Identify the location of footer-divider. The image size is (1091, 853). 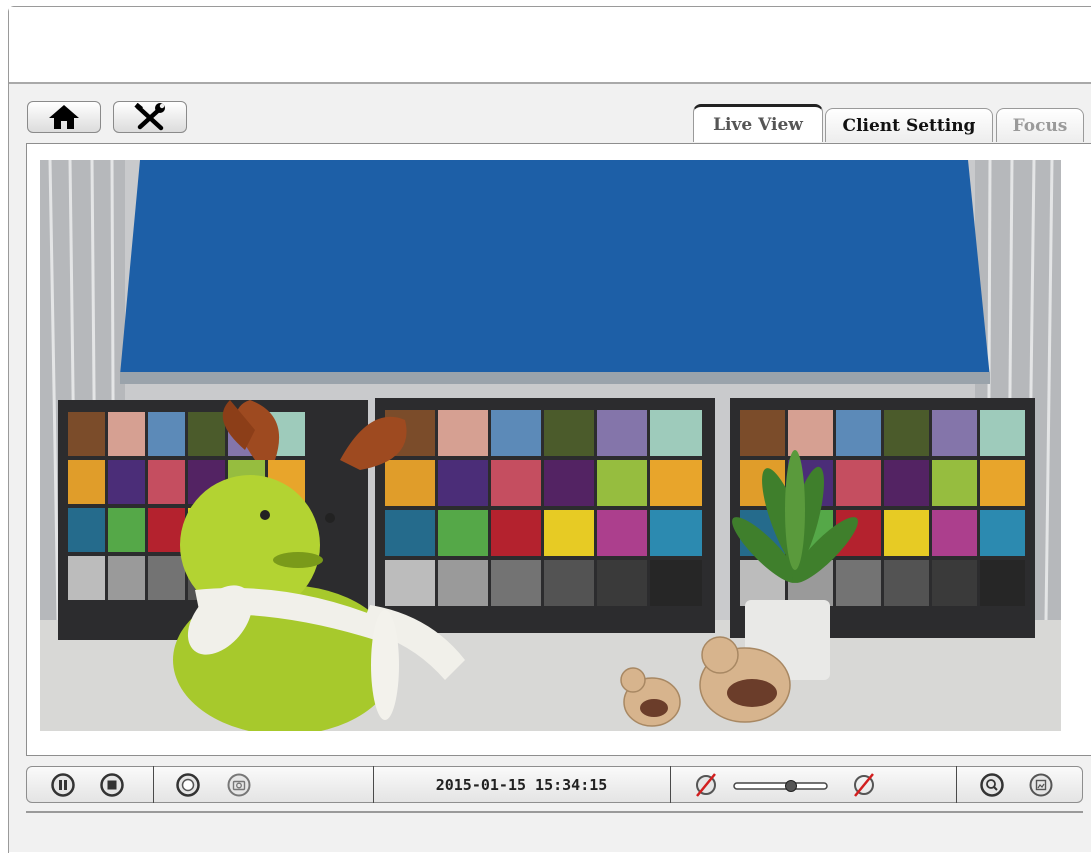
(554, 812).